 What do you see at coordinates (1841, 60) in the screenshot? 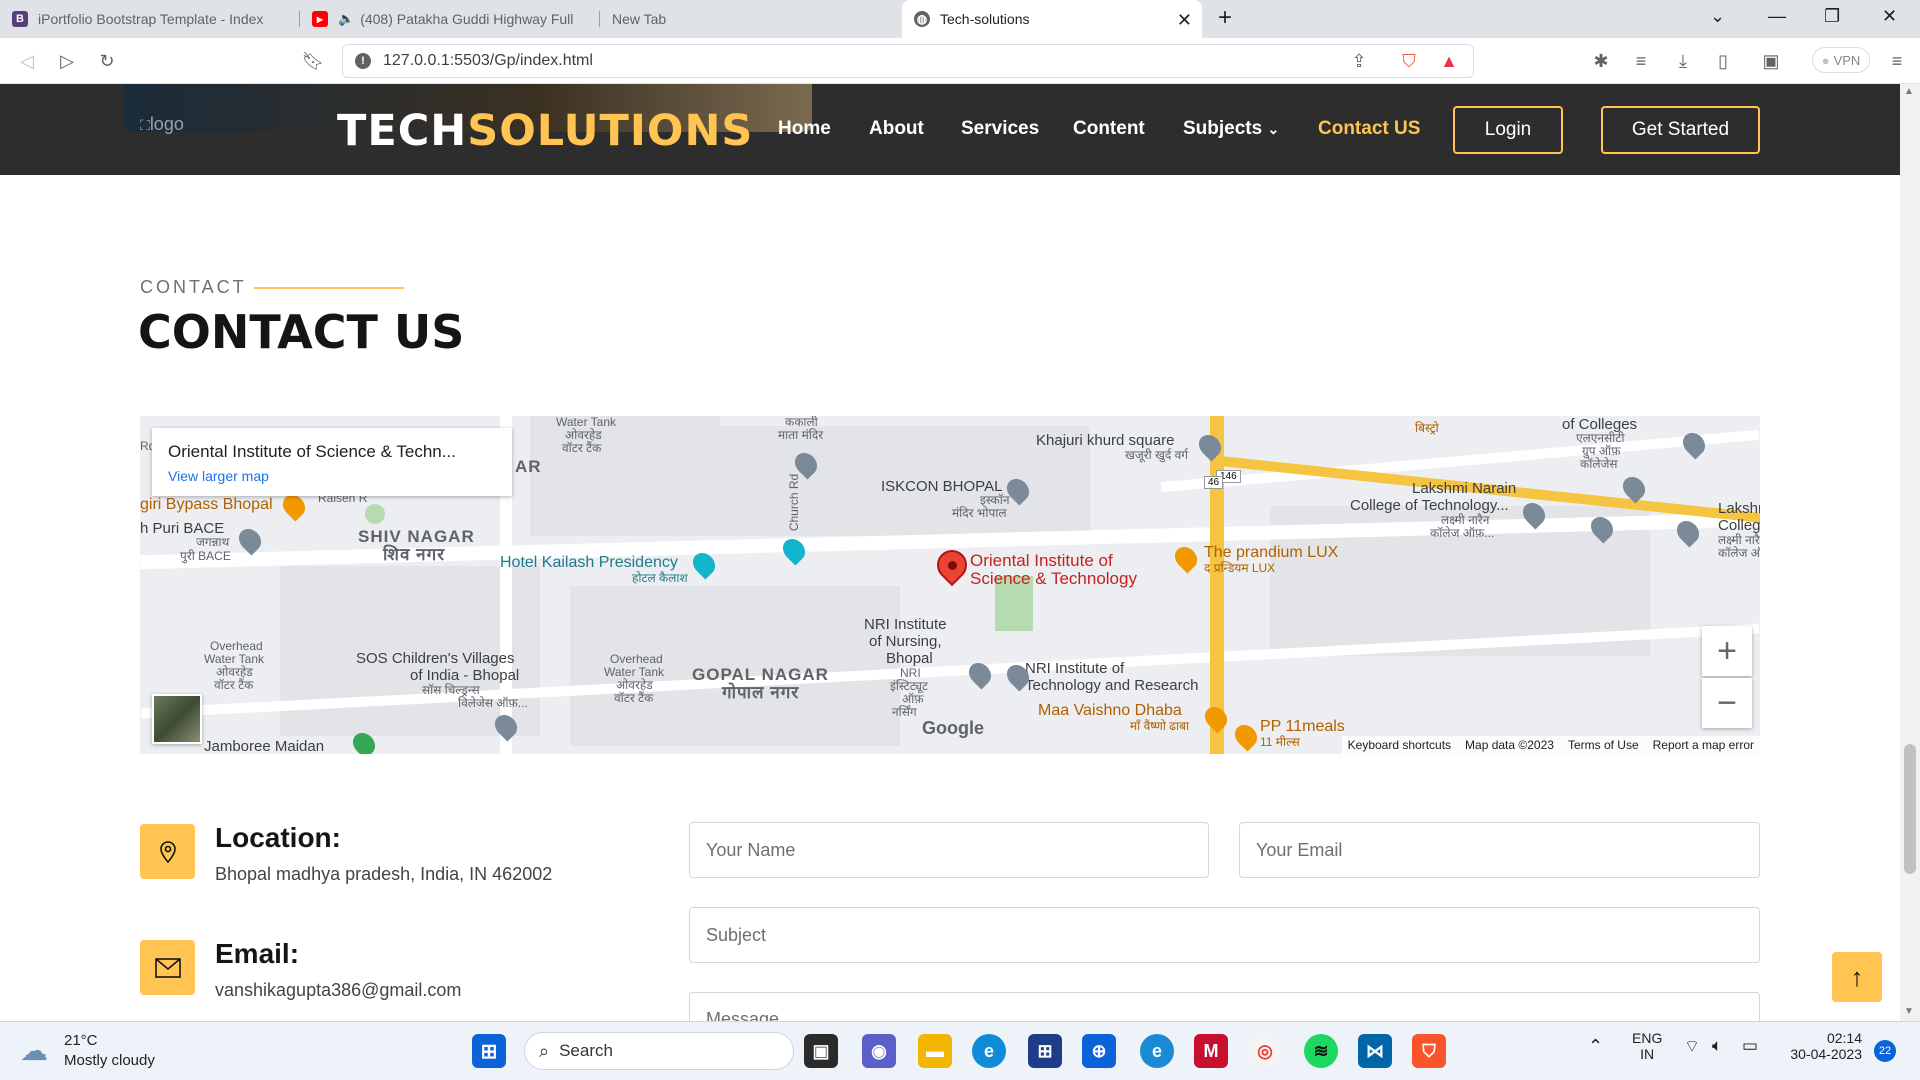
I see `vpn-button: ● VPN` at bounding box center [1841, 60].